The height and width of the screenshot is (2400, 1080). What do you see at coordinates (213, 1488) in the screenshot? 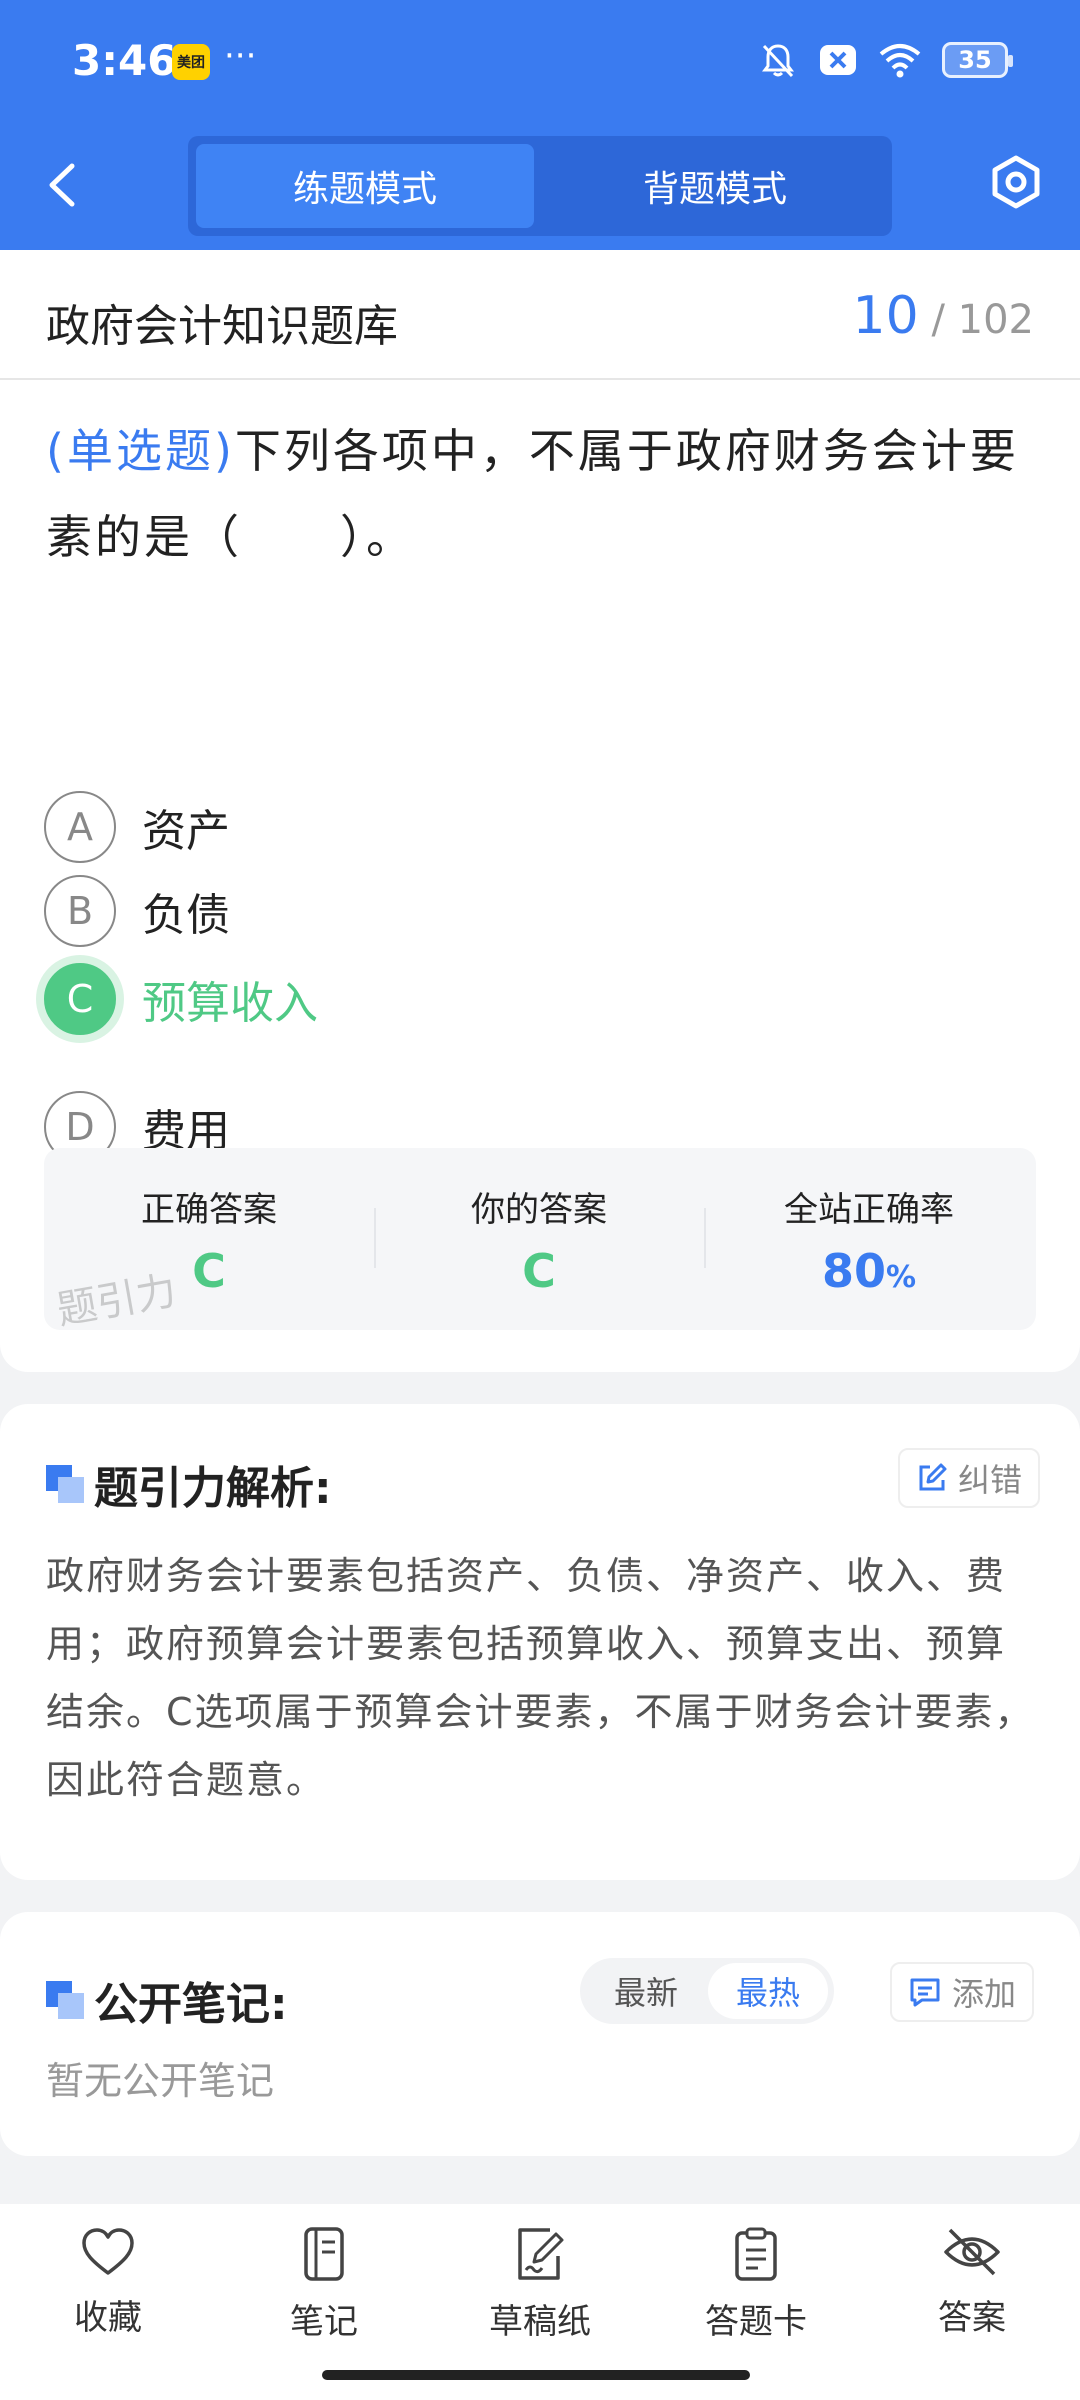
I see `analysis-title: 题引力解析:` at bounding box center [213, 1488].